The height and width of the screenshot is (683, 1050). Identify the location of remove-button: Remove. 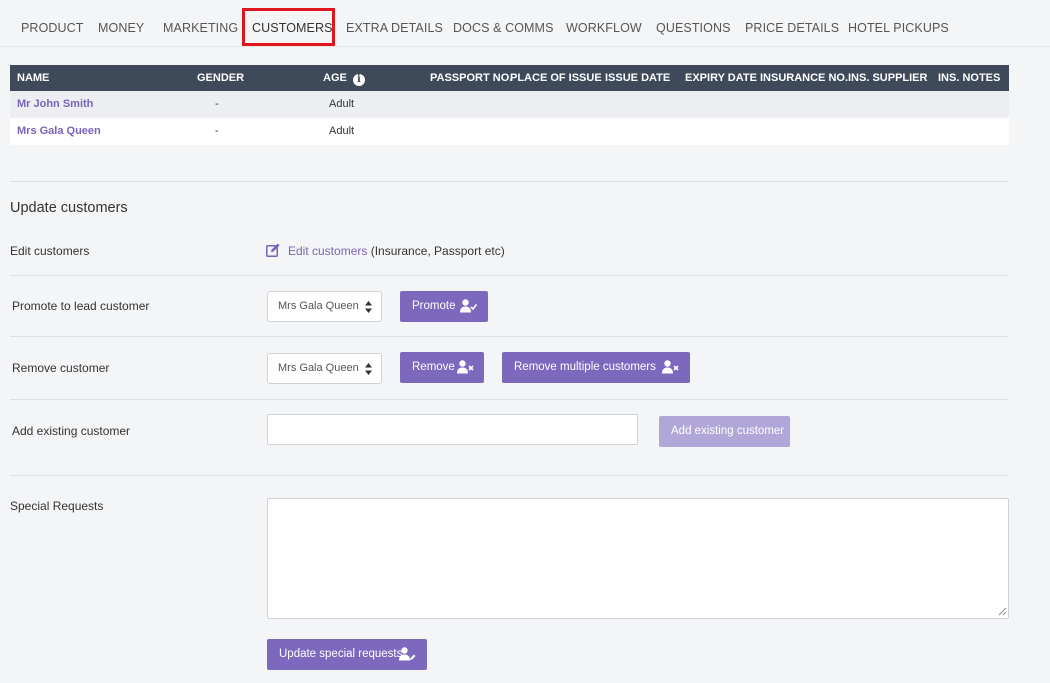
(442, 367).